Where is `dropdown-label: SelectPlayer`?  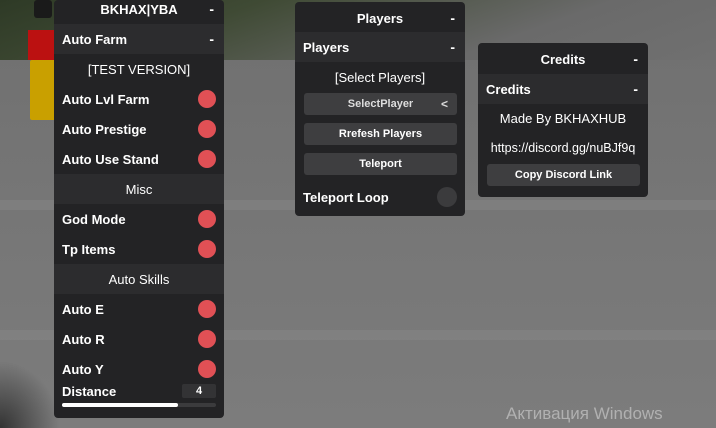 dropdown-label: SelectPlayer is located at coordinates (380, 104).